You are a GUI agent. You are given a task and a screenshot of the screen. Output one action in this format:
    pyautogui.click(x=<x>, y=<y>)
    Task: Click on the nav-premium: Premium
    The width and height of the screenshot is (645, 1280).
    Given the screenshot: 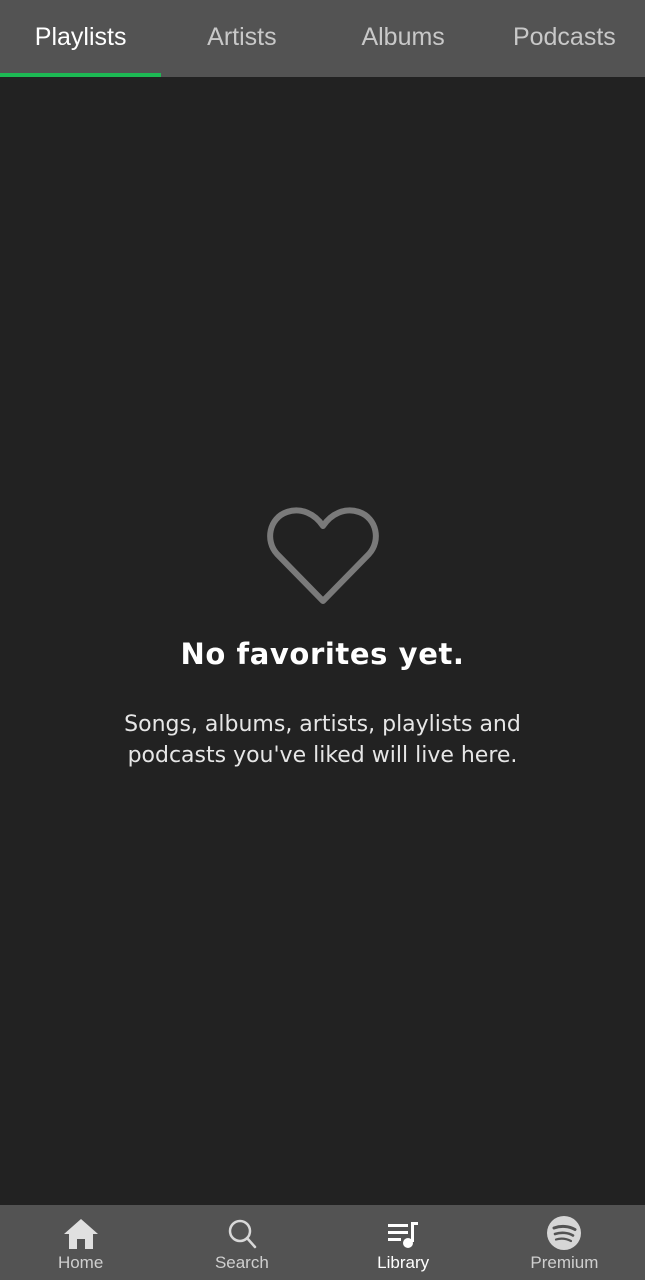 What is the action you would take?
    pyautogui.click(x=564, y=1242)
    